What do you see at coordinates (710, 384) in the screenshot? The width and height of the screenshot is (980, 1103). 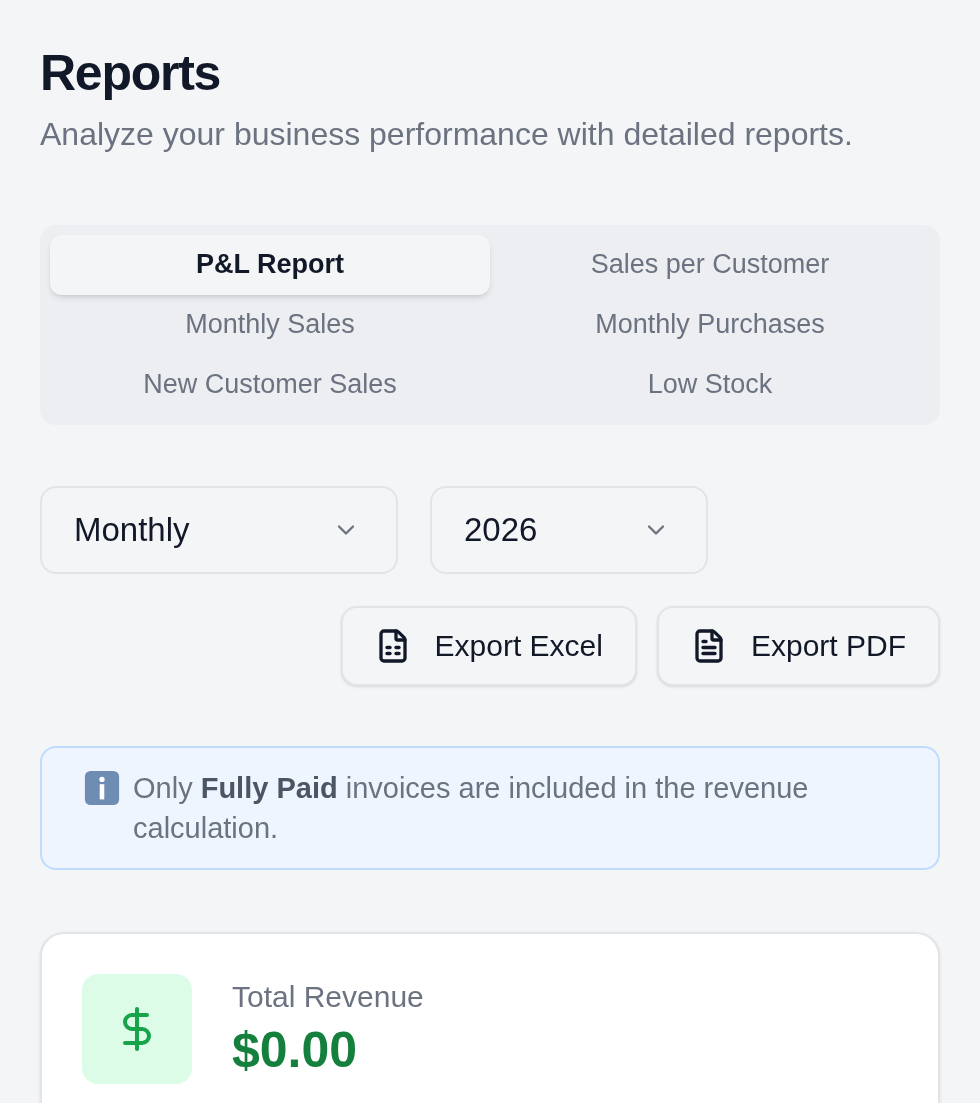 I see `report-tab: Low Stock` at bounding box center [710, 384].